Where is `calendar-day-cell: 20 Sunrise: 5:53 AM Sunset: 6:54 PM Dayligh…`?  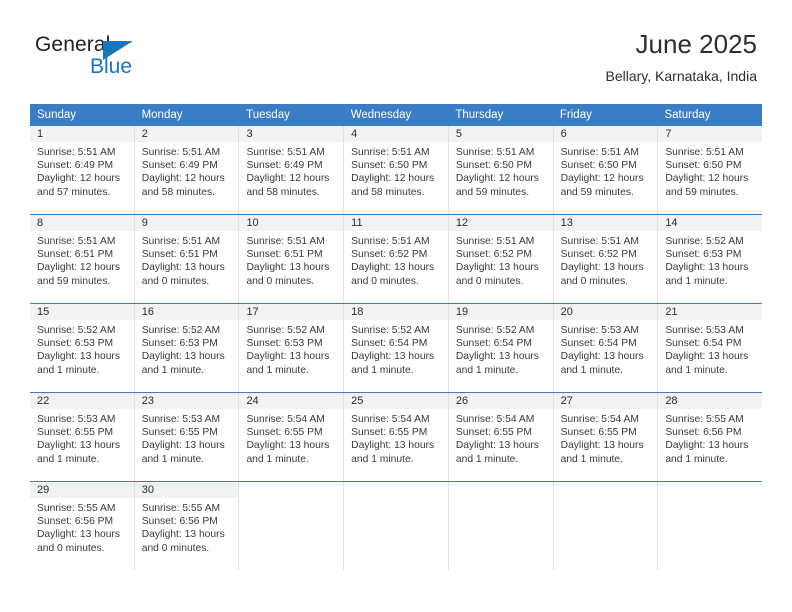 calendar-day-cell: 20 Sunrise: 5:53 AM Sunset: 6:54 PM Dayligh… is located at coordinates (606, 348).